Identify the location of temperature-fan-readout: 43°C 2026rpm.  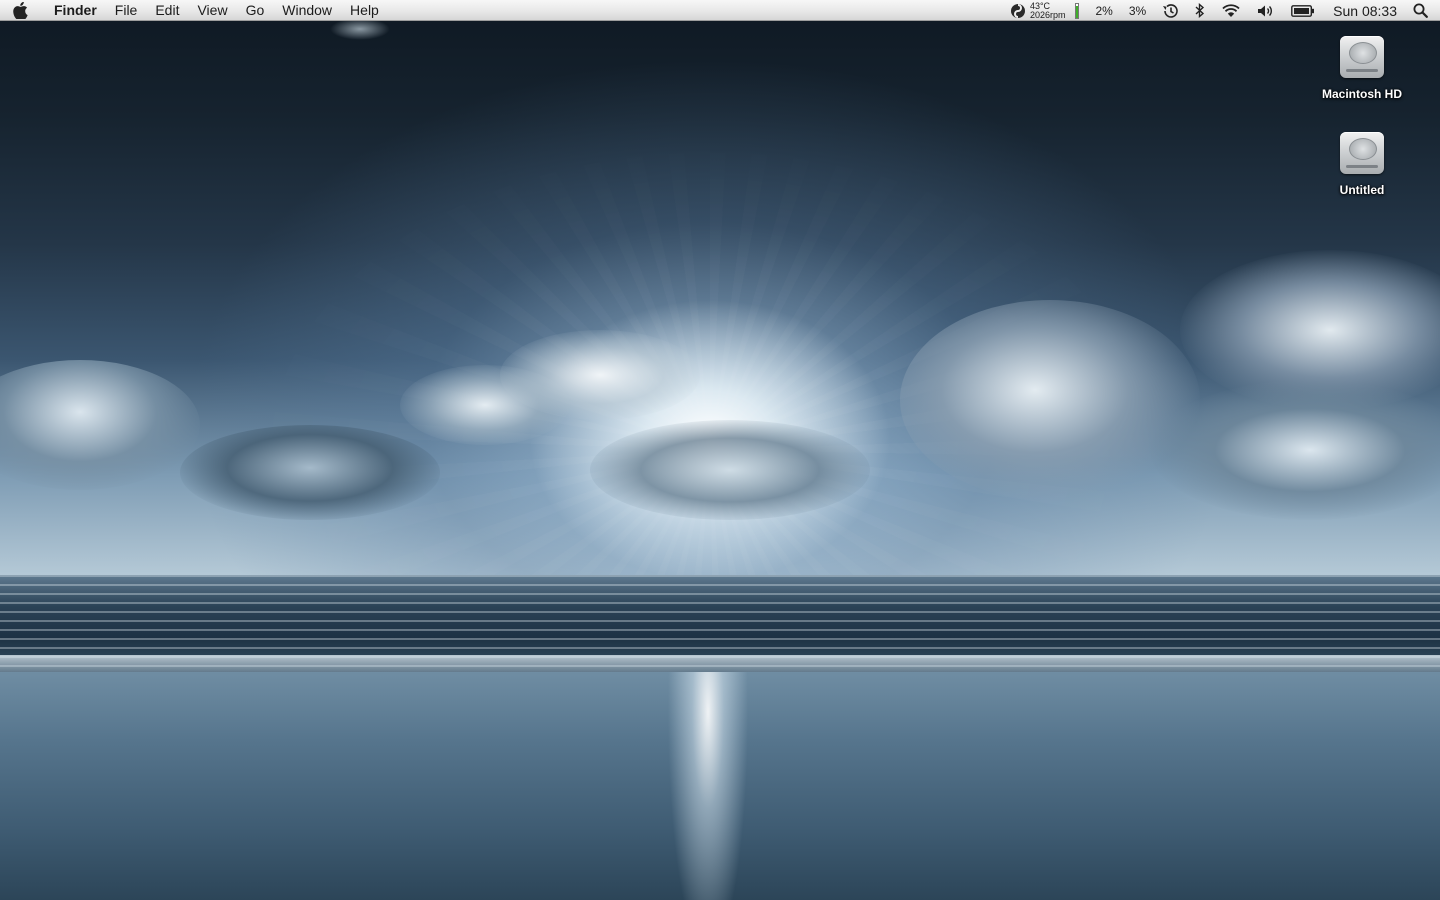
(1050, 10).